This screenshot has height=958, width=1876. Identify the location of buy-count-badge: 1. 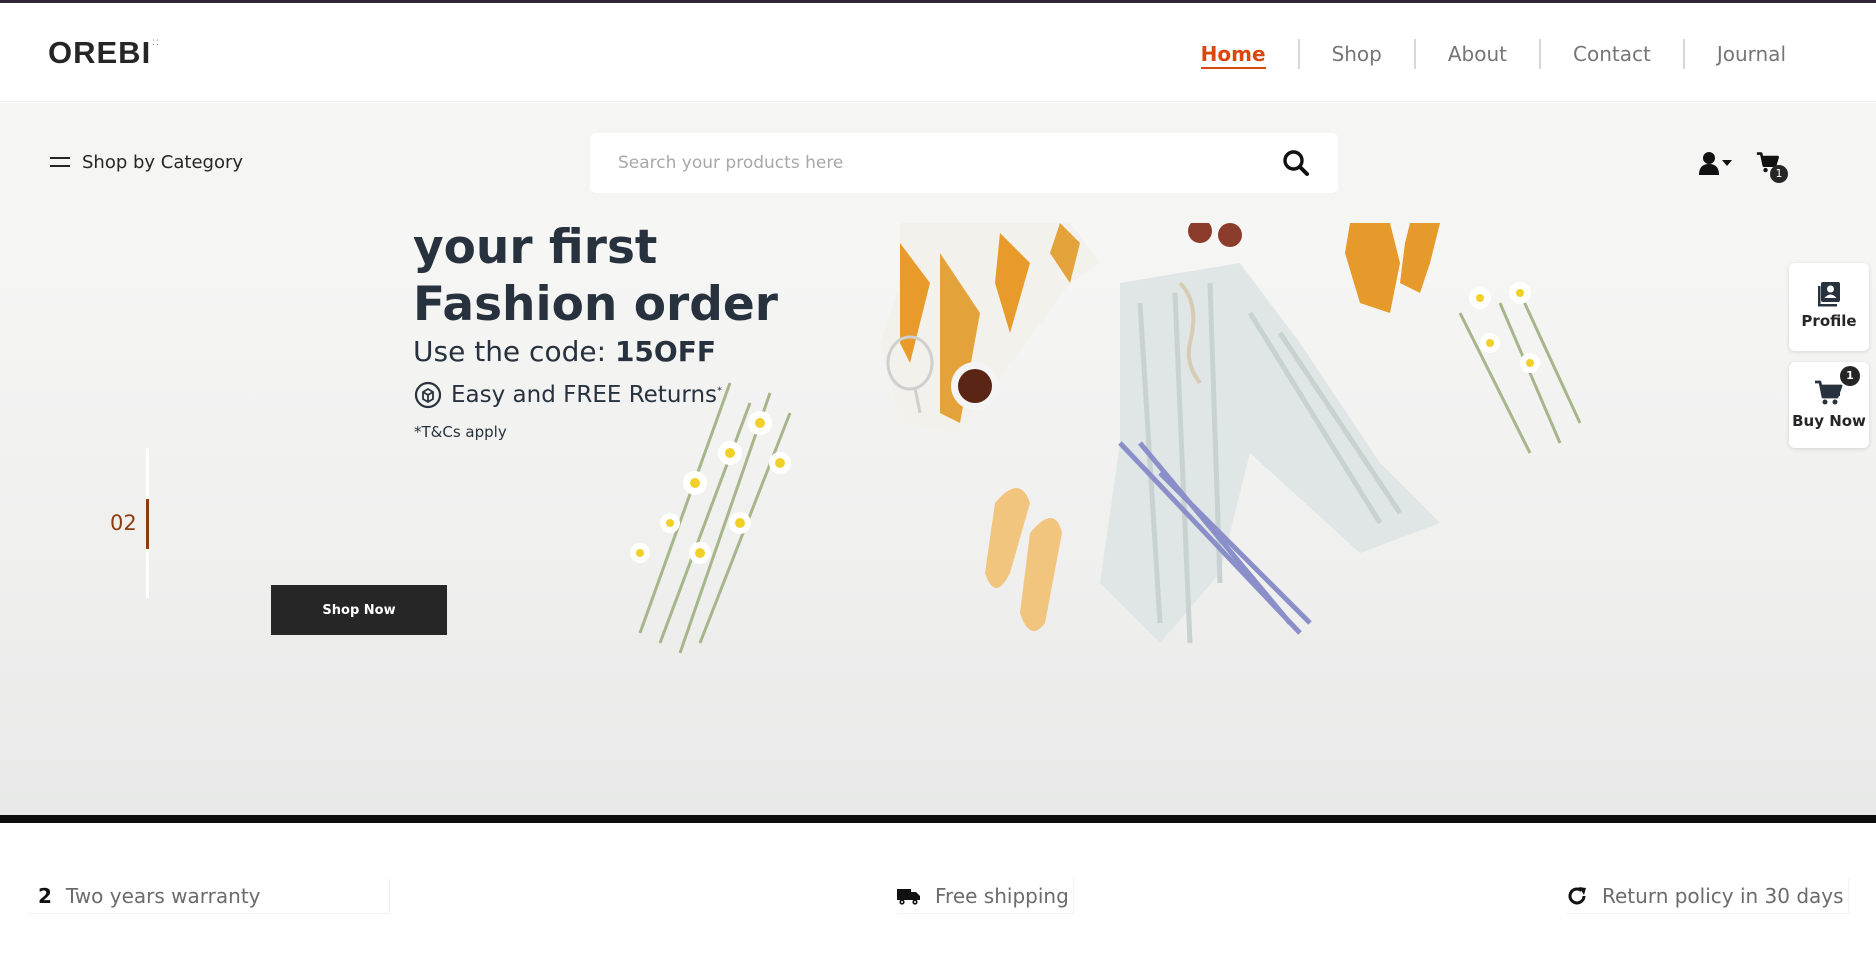
(1850, 376).